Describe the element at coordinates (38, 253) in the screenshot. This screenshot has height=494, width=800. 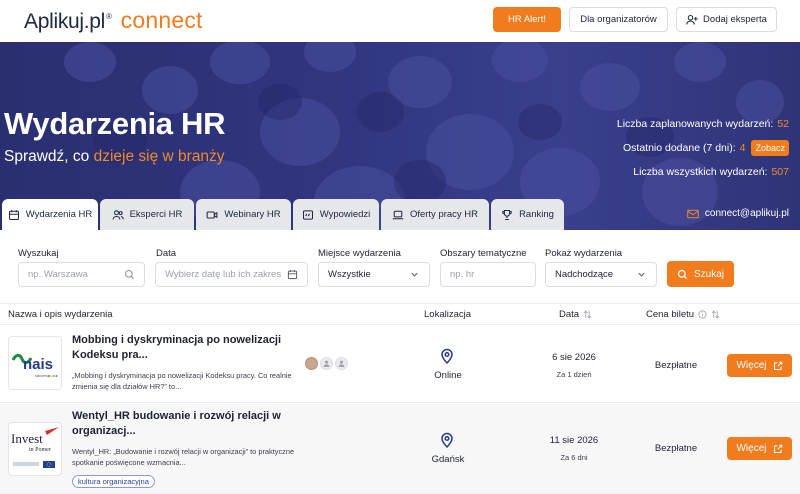
I see `search-label: Wyszukaj` at that location.